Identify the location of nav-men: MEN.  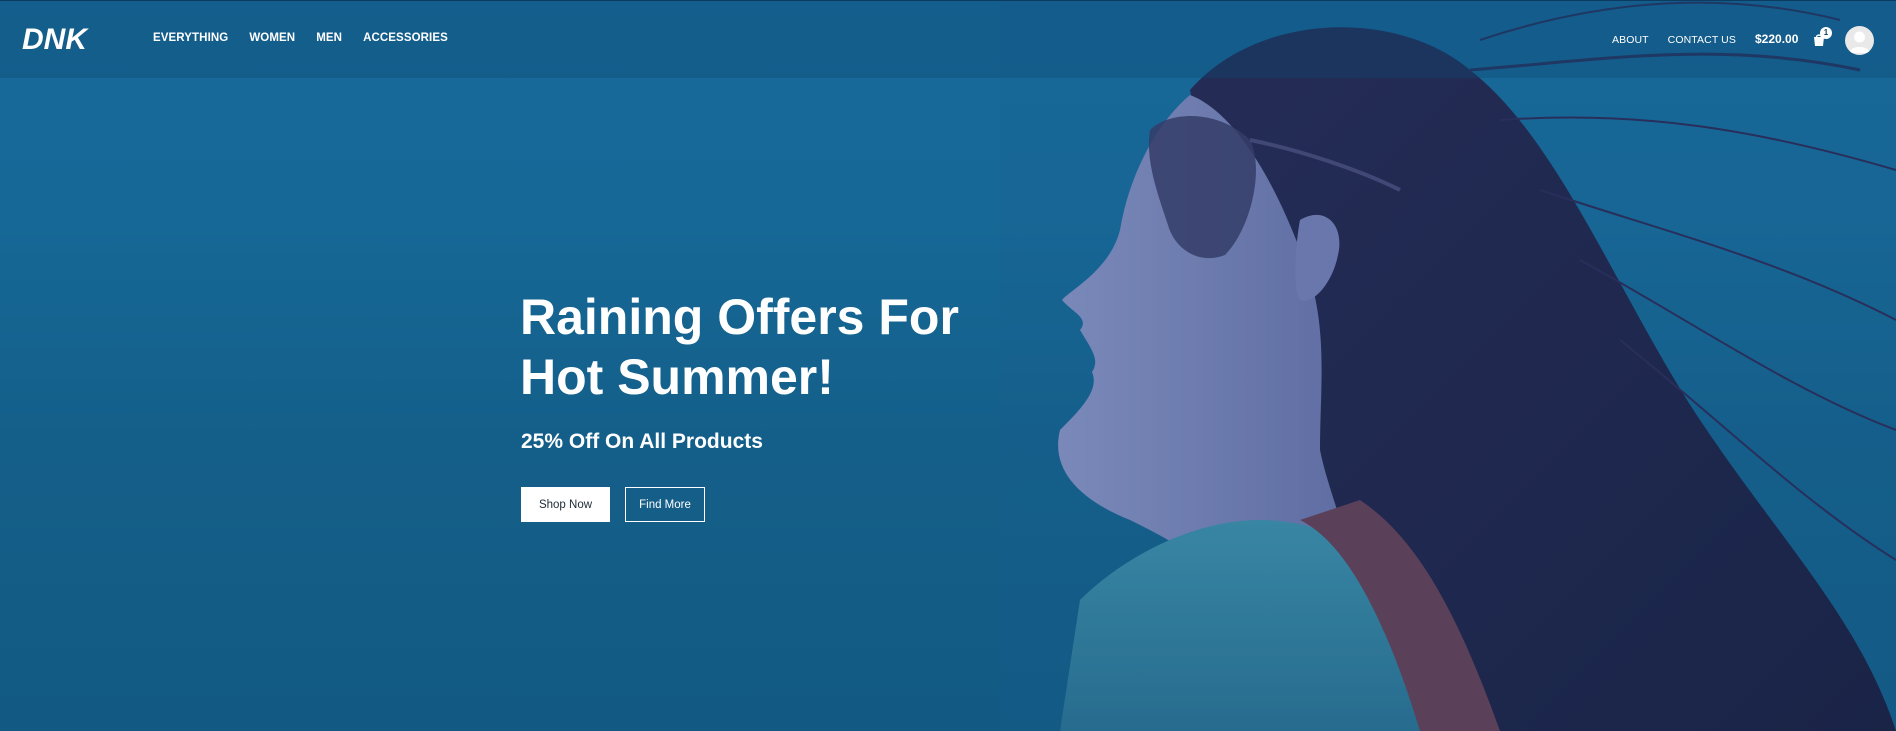
(329, 38).